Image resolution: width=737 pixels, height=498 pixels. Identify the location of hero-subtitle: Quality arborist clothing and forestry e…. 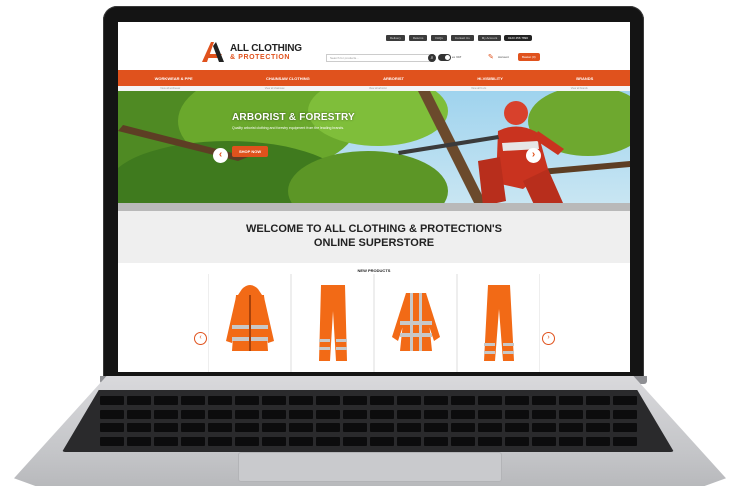
(288, 128).